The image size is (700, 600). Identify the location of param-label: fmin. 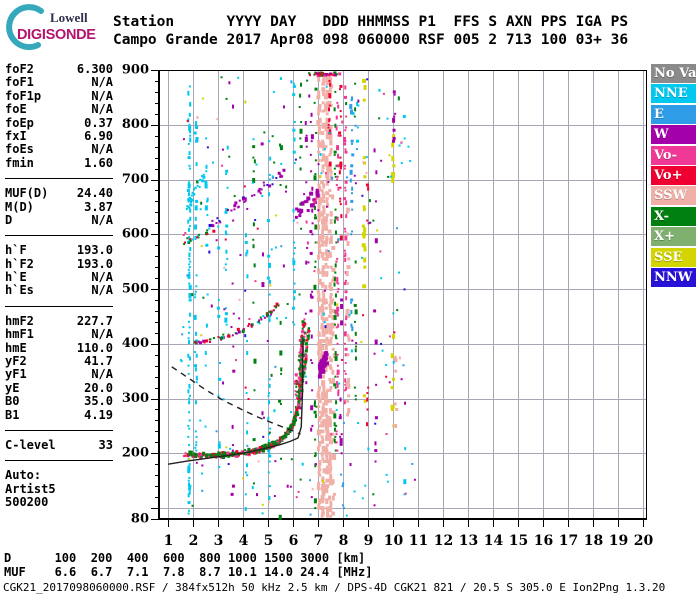
(19, 162).